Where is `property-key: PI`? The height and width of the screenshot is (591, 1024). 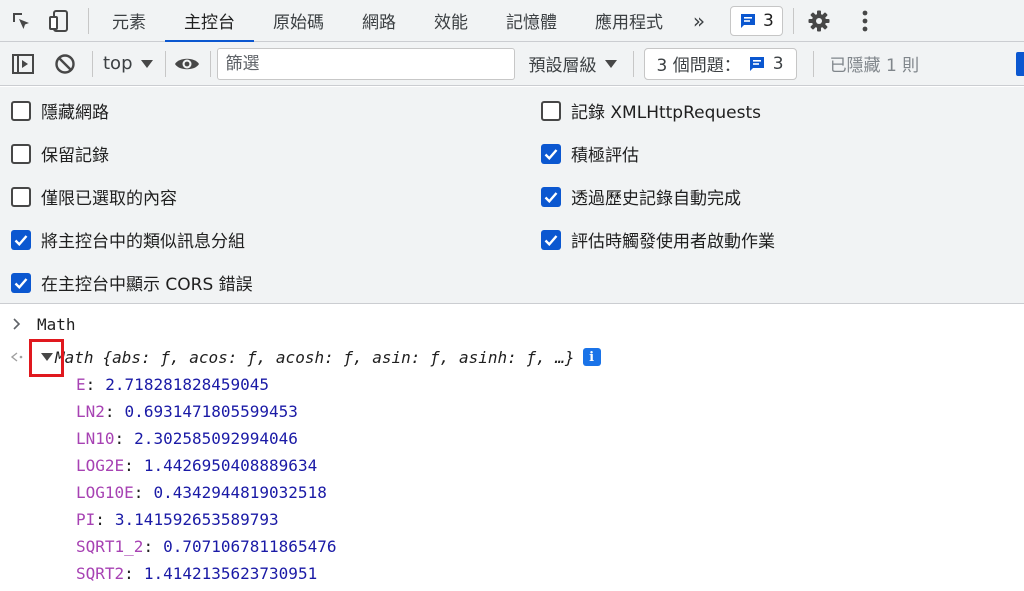
property-key: PI is located at coordinates (86, 519).